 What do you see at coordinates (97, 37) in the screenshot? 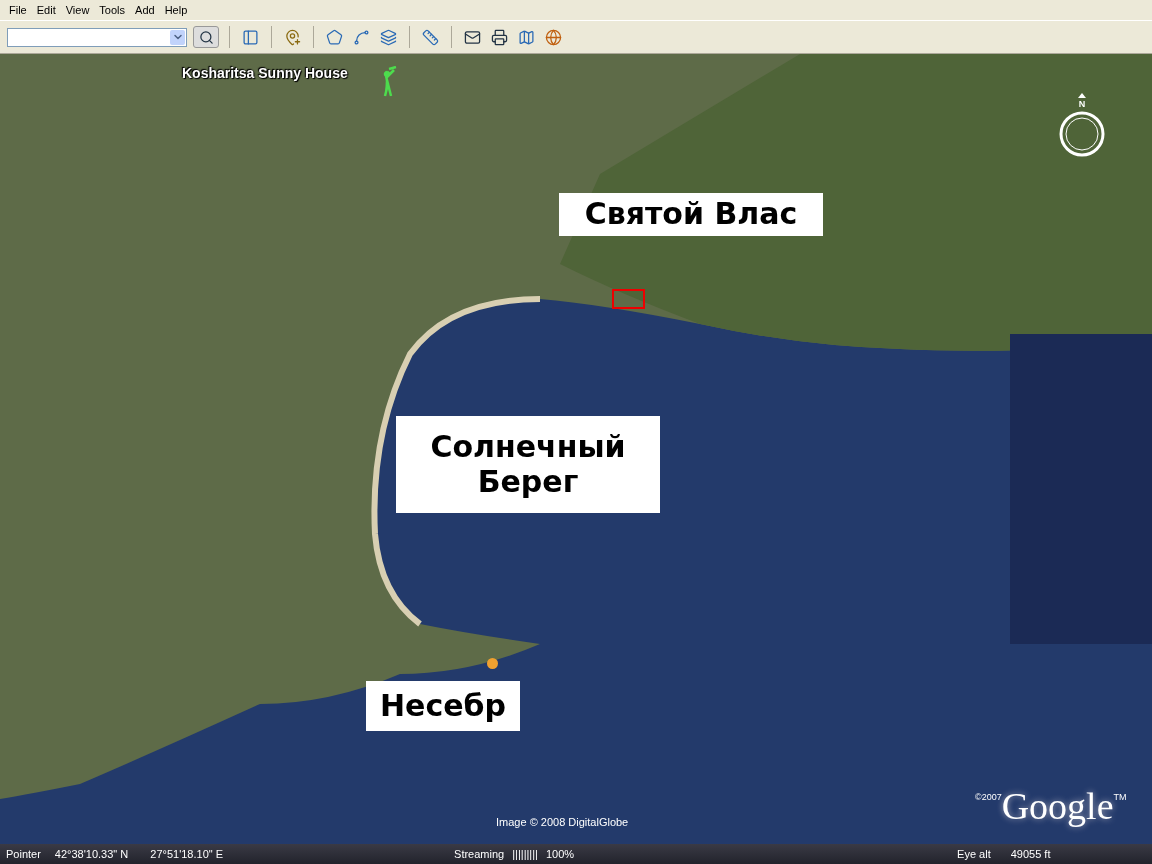
I see `search-field` at bounding box center [97, 37].